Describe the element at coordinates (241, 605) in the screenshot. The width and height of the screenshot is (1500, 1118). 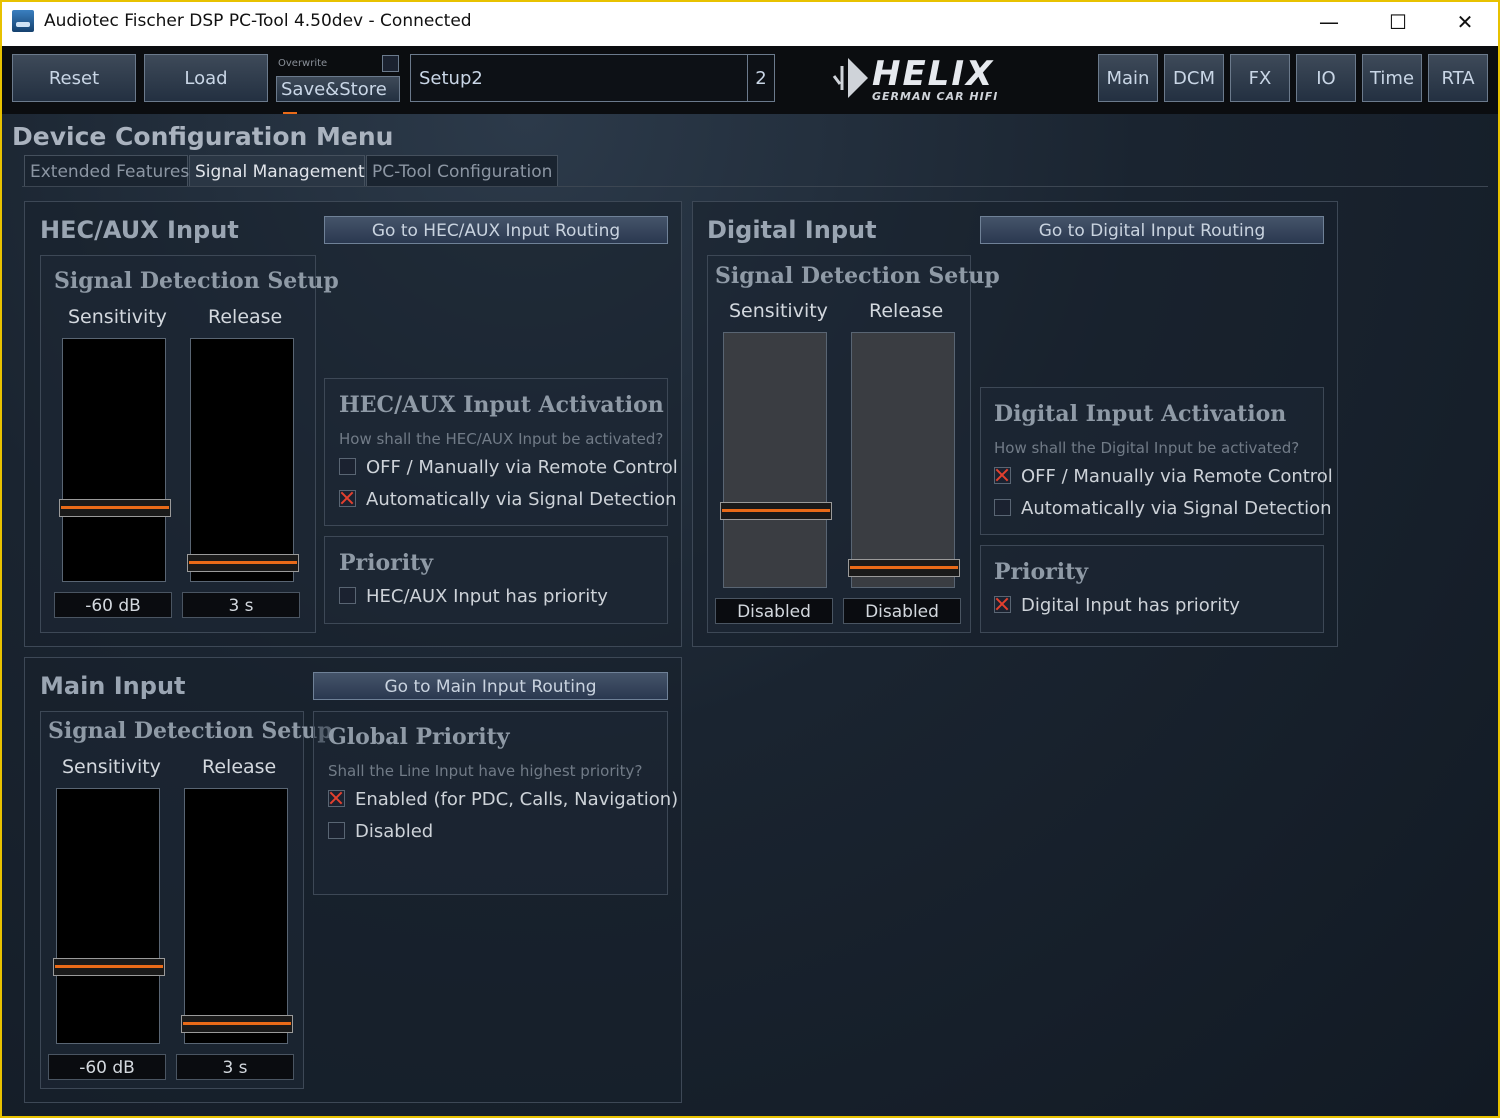
I see `hec-aux-release-value: 3 s` at that location.